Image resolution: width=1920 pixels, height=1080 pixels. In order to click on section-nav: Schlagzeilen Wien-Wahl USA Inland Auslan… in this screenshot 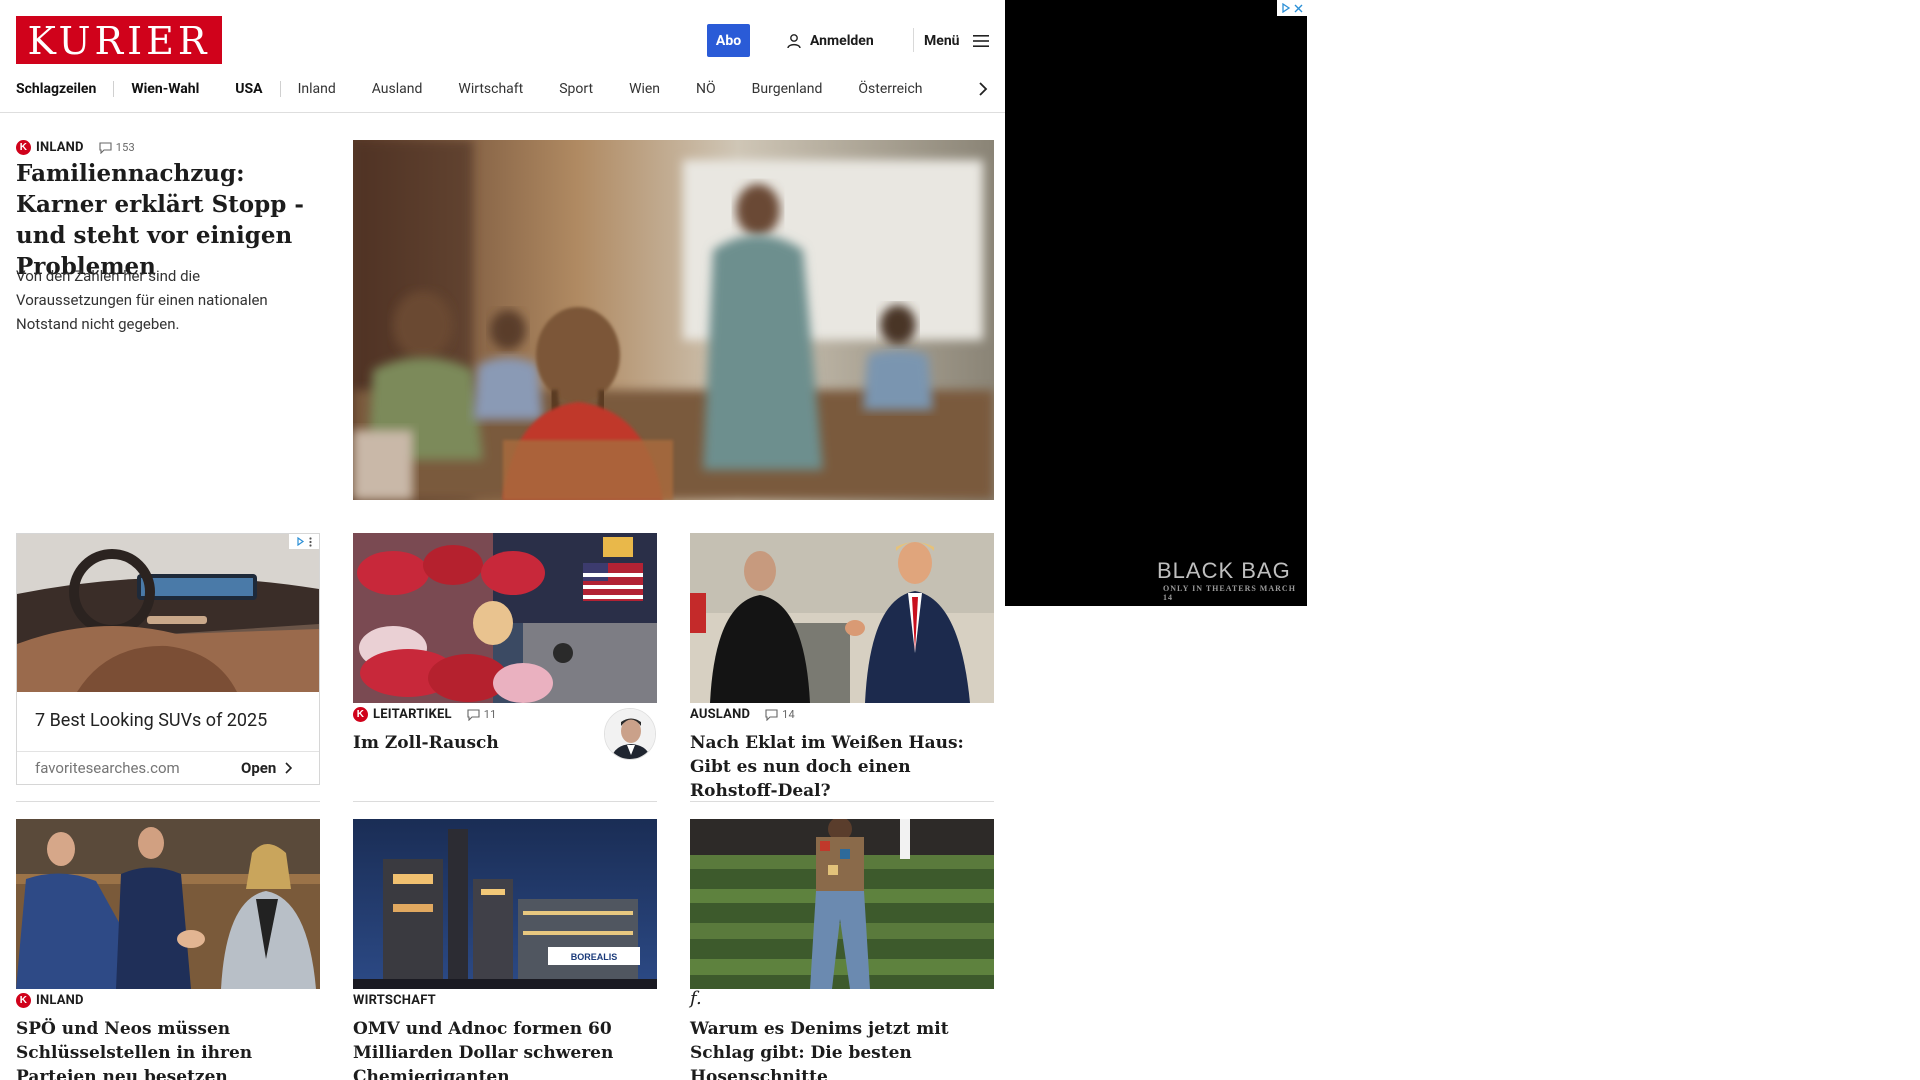, I will do `click(506, 89)`.